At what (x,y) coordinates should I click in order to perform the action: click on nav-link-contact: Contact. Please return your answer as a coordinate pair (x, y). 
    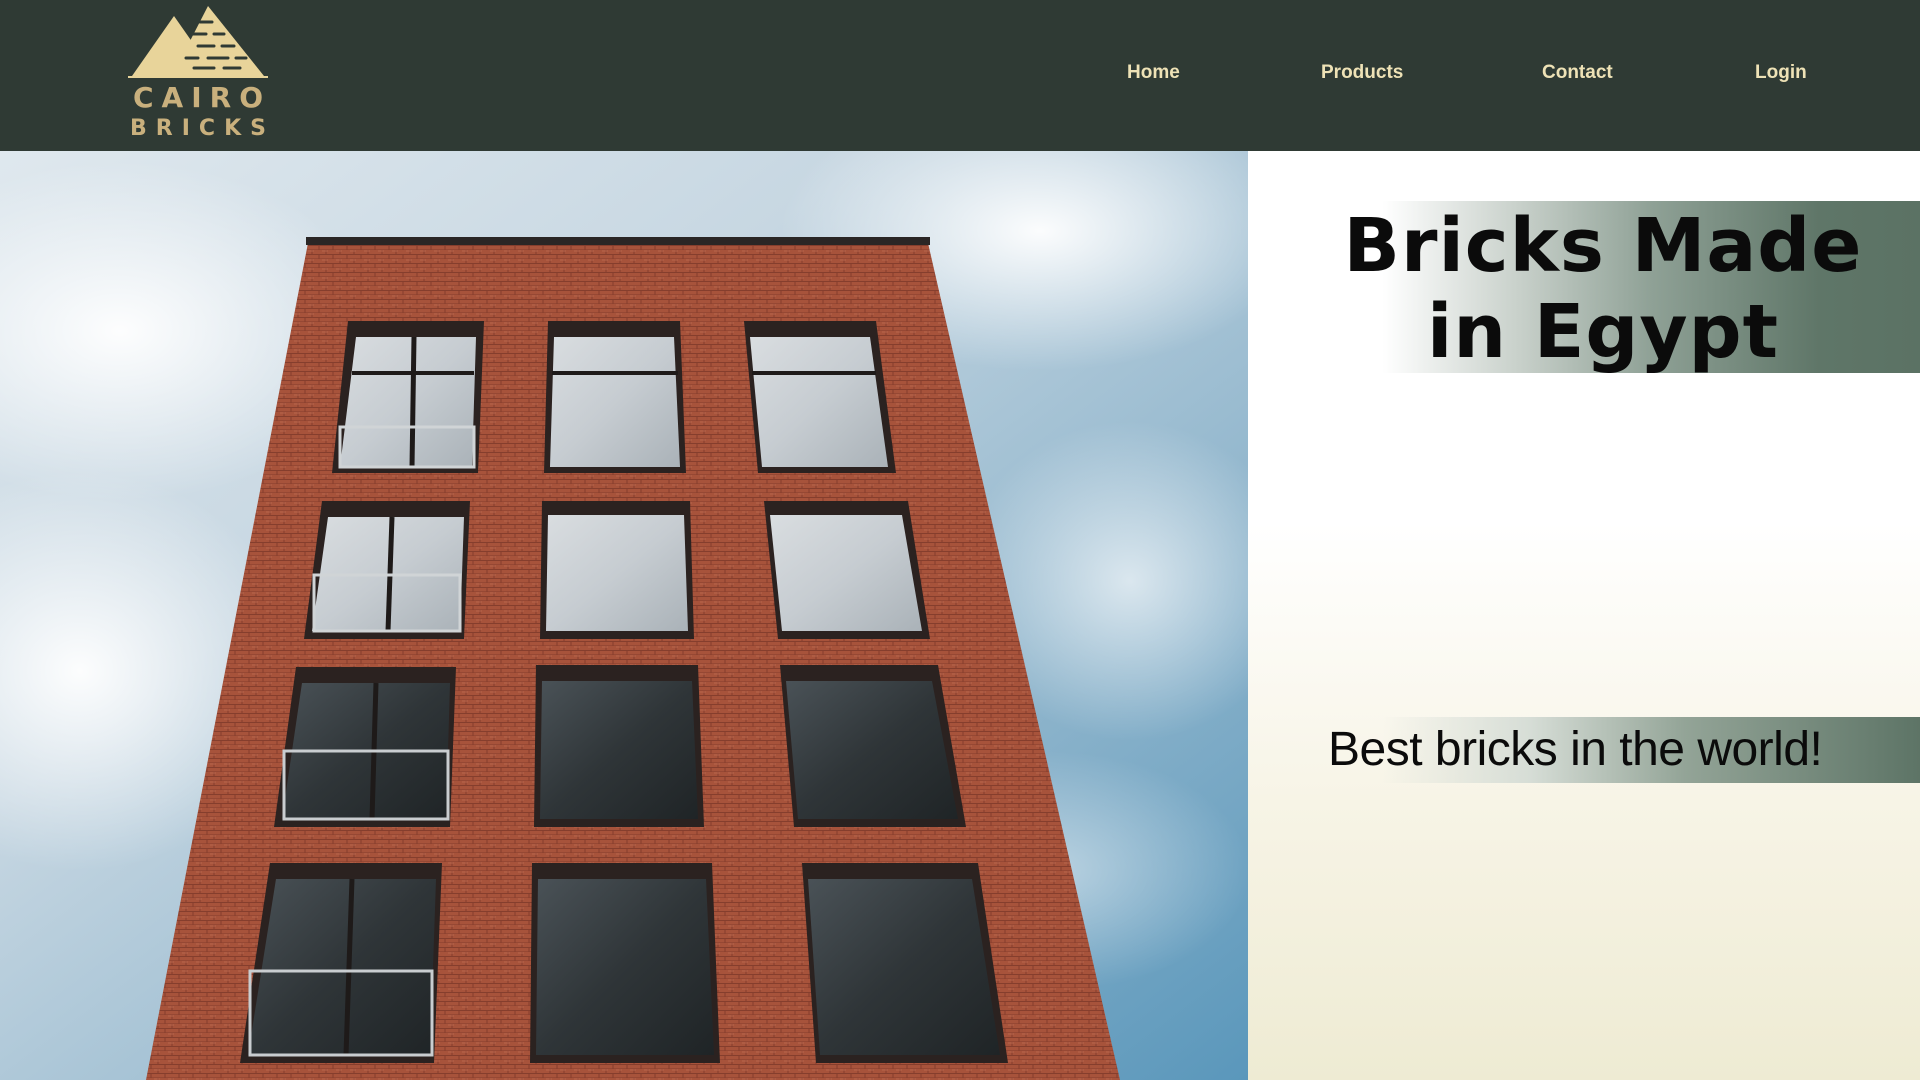
    Looking at the image, I should click on (1577, 73).